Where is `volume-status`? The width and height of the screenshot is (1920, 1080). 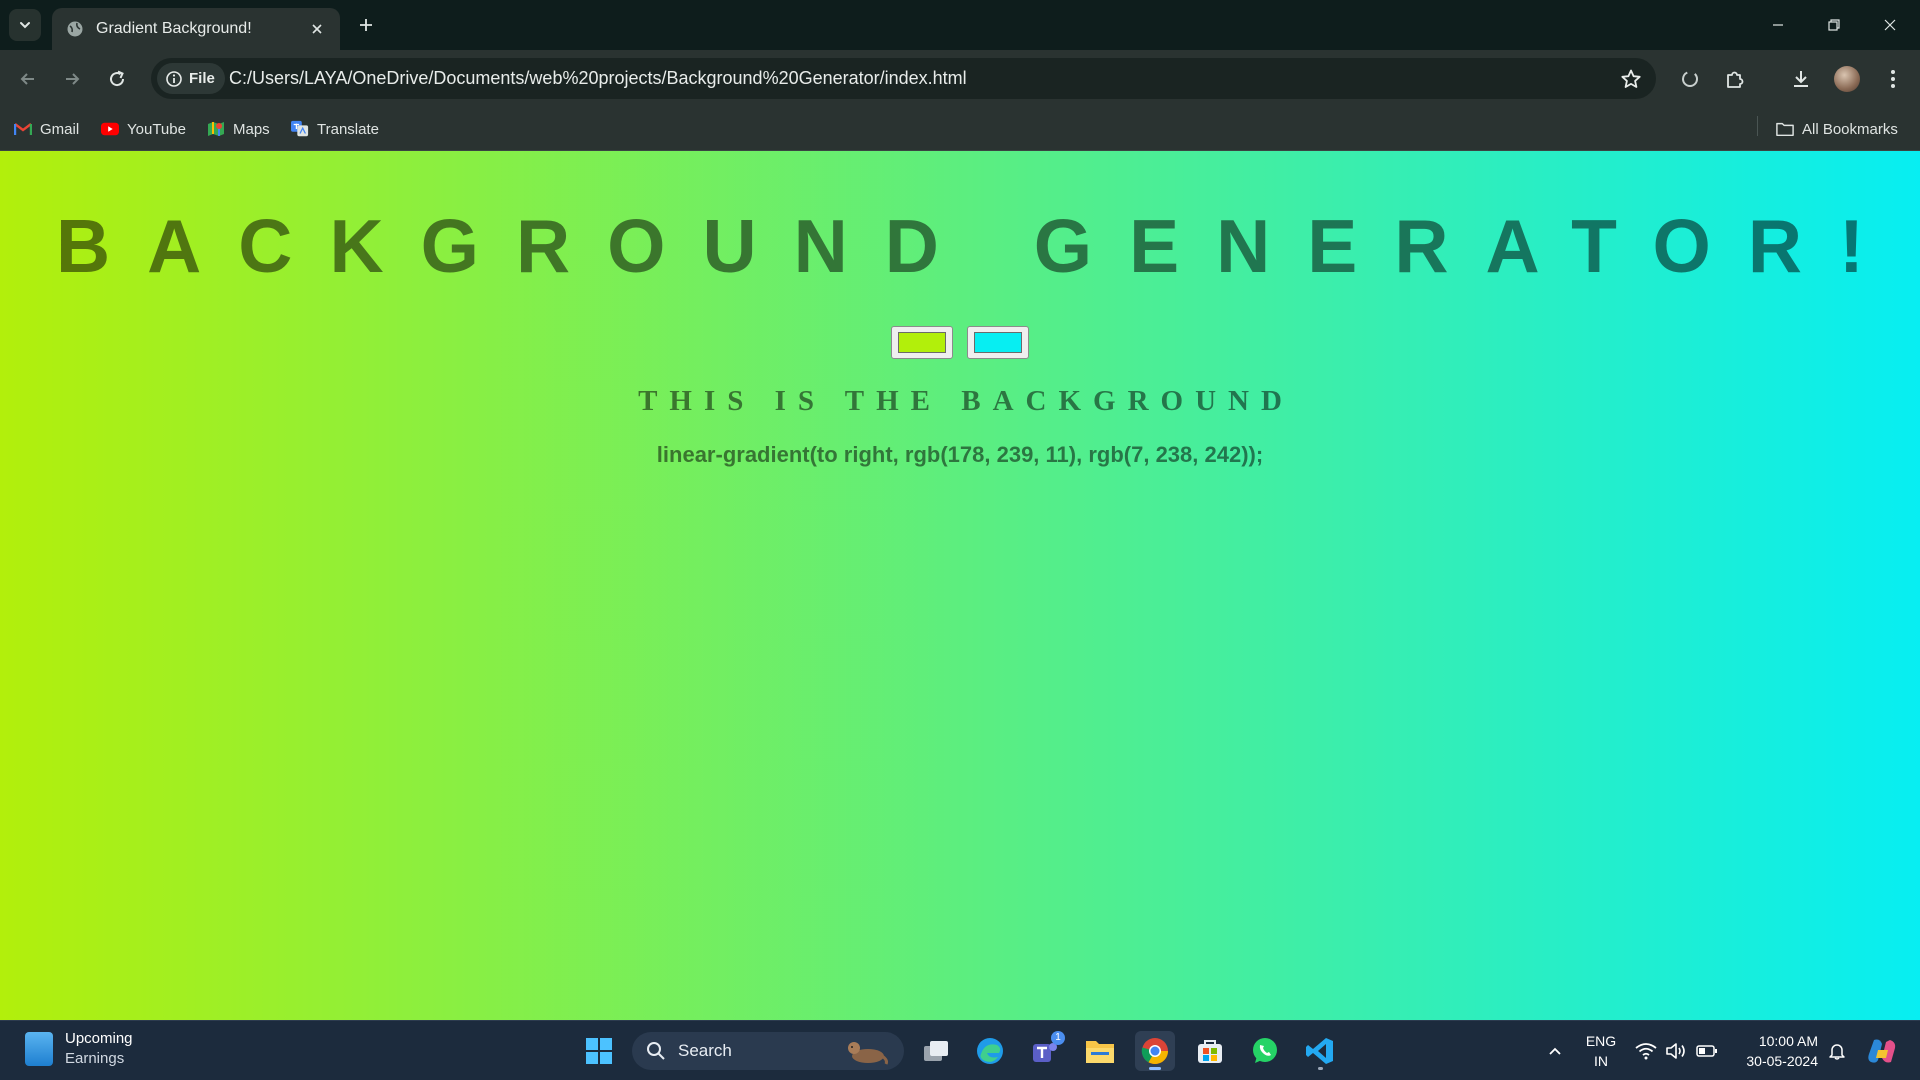
volume-status is located at coordinates (1676, 1051).